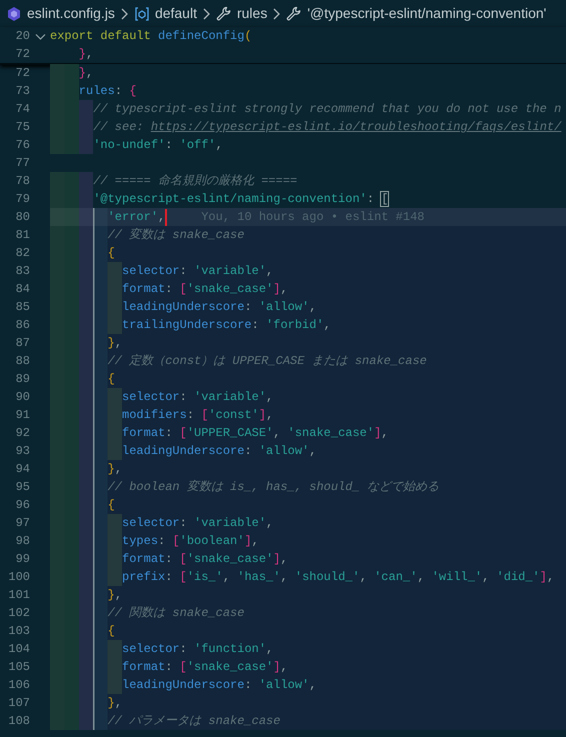 This screenshot has height=737, width=566. Describe the element at coordinates (18, 721) in the screenshot. I see `line-number: 108` at that location.